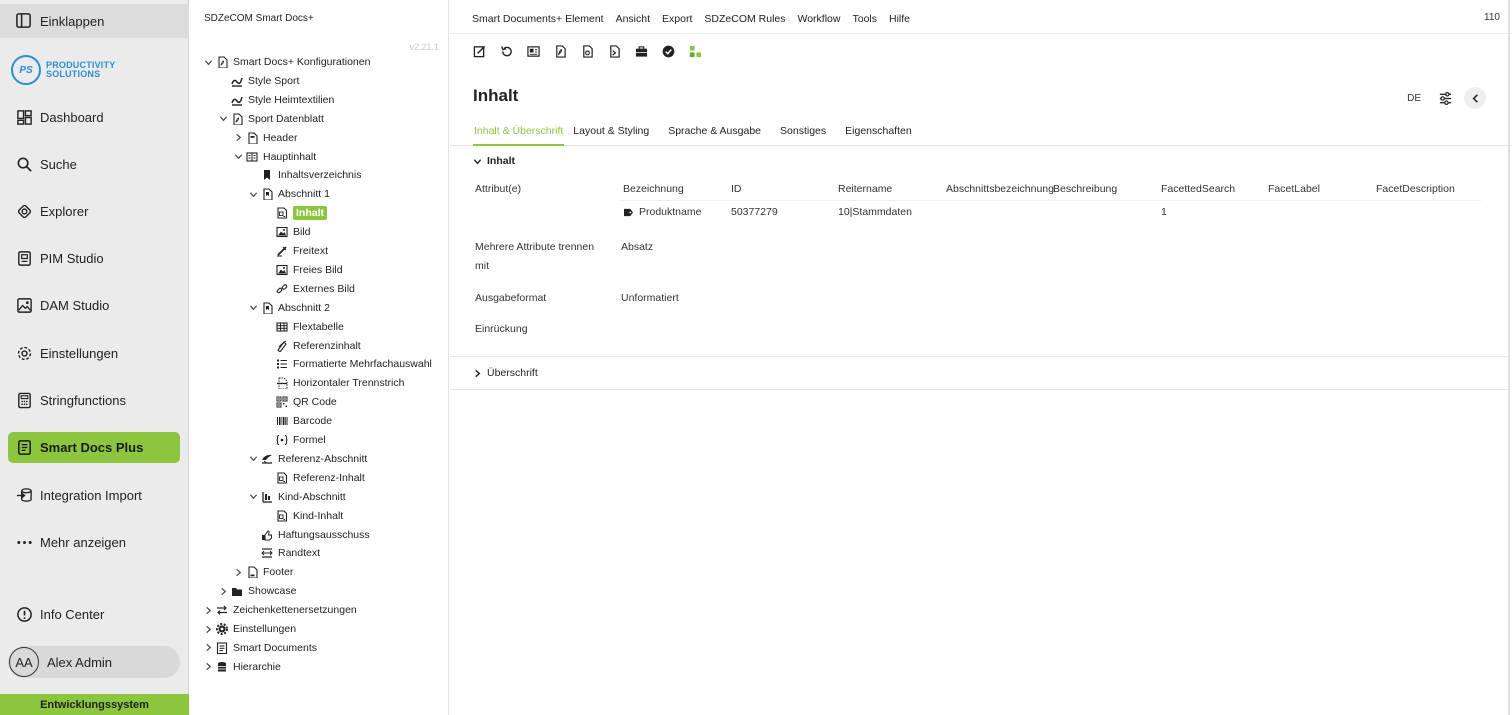 The height and width of the screenshot is (715, 1512). I want to click on language-selector: DE, so click(1414, 98).